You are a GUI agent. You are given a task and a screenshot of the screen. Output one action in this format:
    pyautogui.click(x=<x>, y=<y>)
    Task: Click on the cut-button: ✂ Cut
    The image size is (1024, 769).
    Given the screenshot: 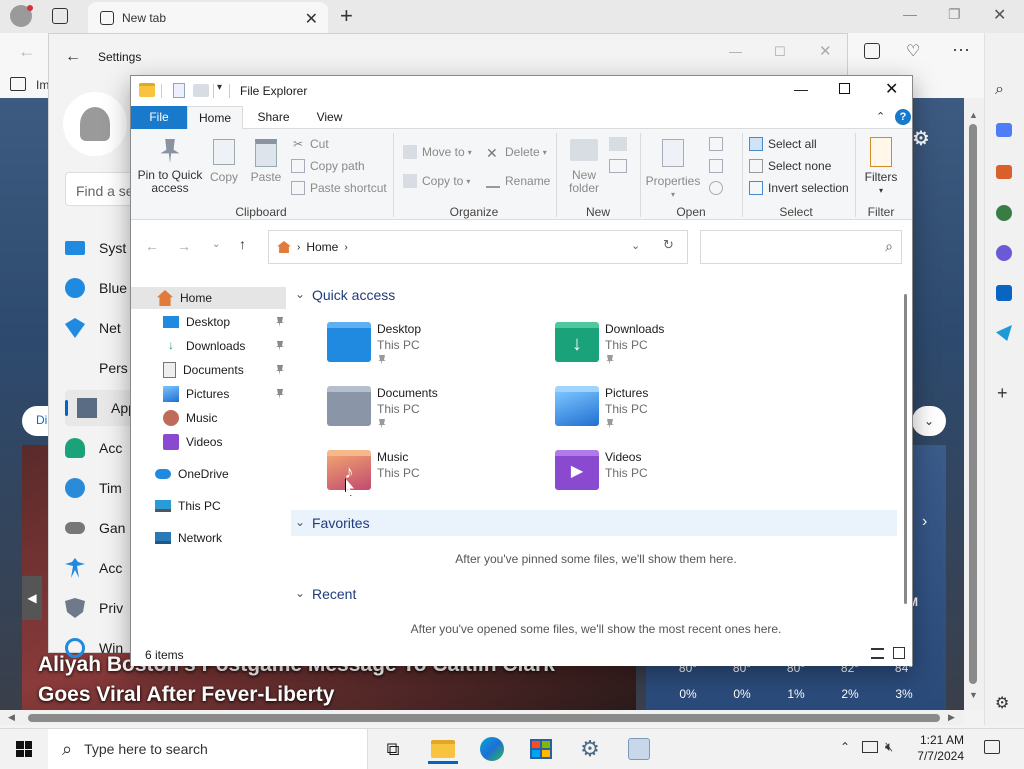 What is the action you would take?
    pyautogui.click(x=310, y=144)
    